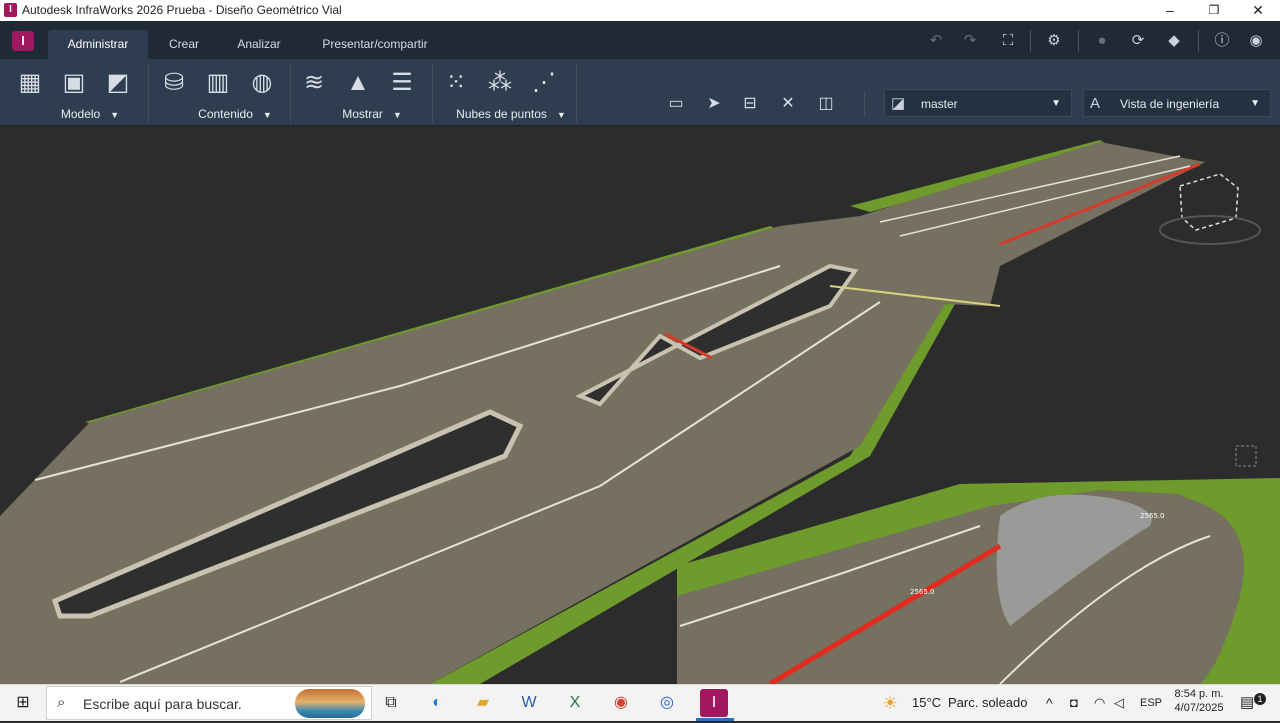 The height and width of the screenshot is (723, 1280). What do you see at coordinates (1214, 10) in the screenshot?
I see `maximize-button: ❐` at bounding box center [1214, 10].